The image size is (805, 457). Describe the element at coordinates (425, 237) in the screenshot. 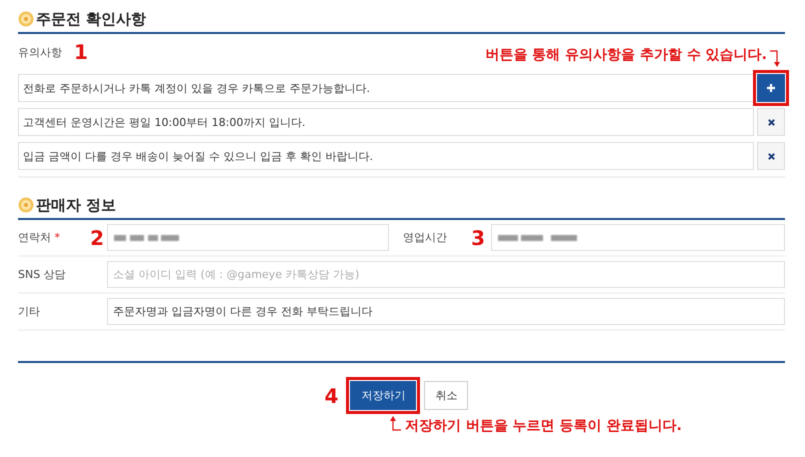

I see `field-label: 영업시간` at that location.